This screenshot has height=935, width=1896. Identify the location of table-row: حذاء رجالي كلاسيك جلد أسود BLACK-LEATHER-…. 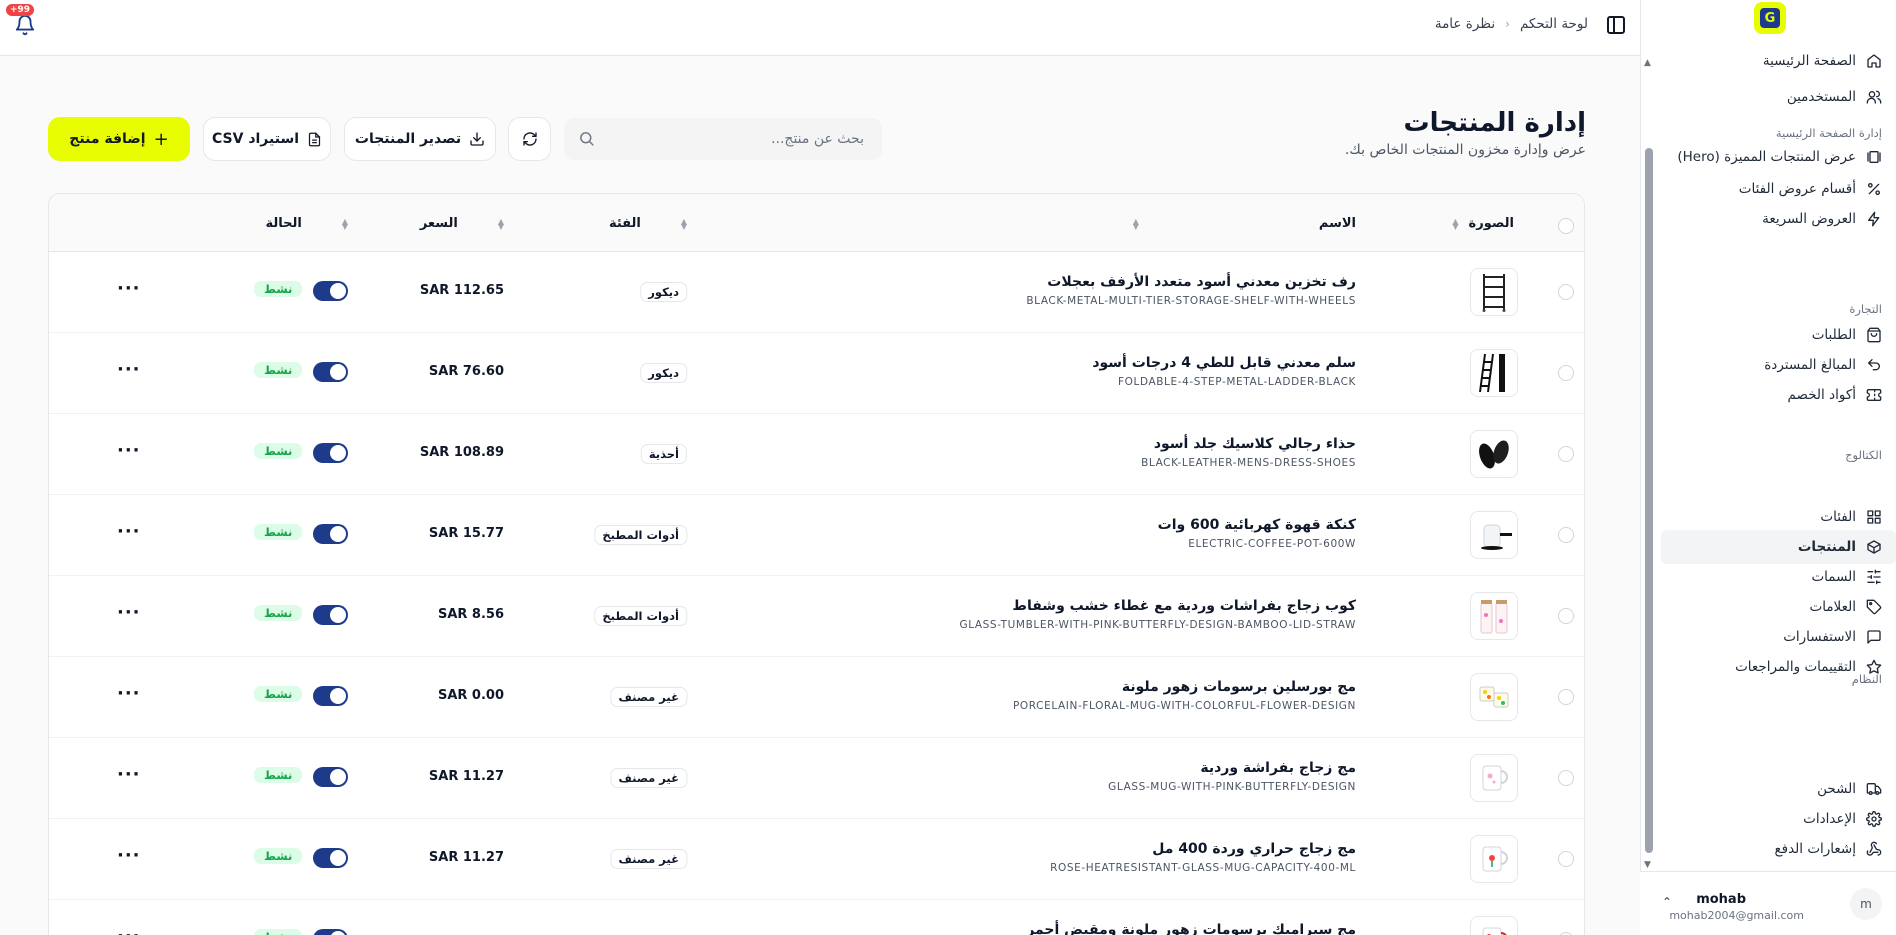
(816, 454).